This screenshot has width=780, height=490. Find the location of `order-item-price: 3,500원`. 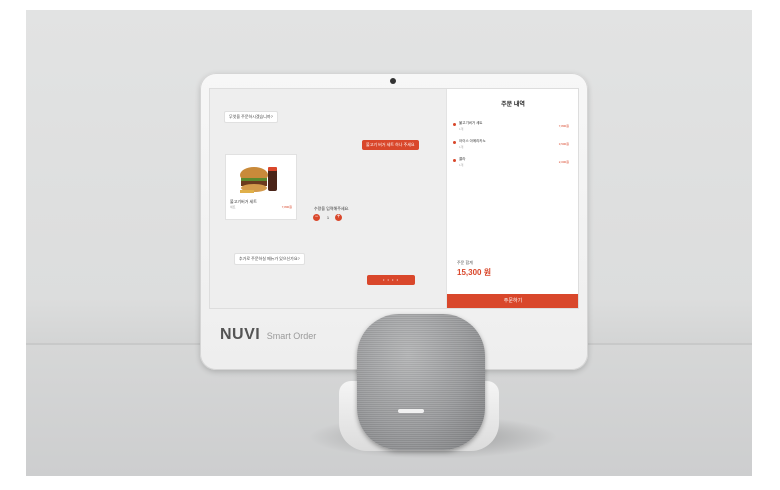

order-item-price: 3,500원 is located at coordinates (563, 144).